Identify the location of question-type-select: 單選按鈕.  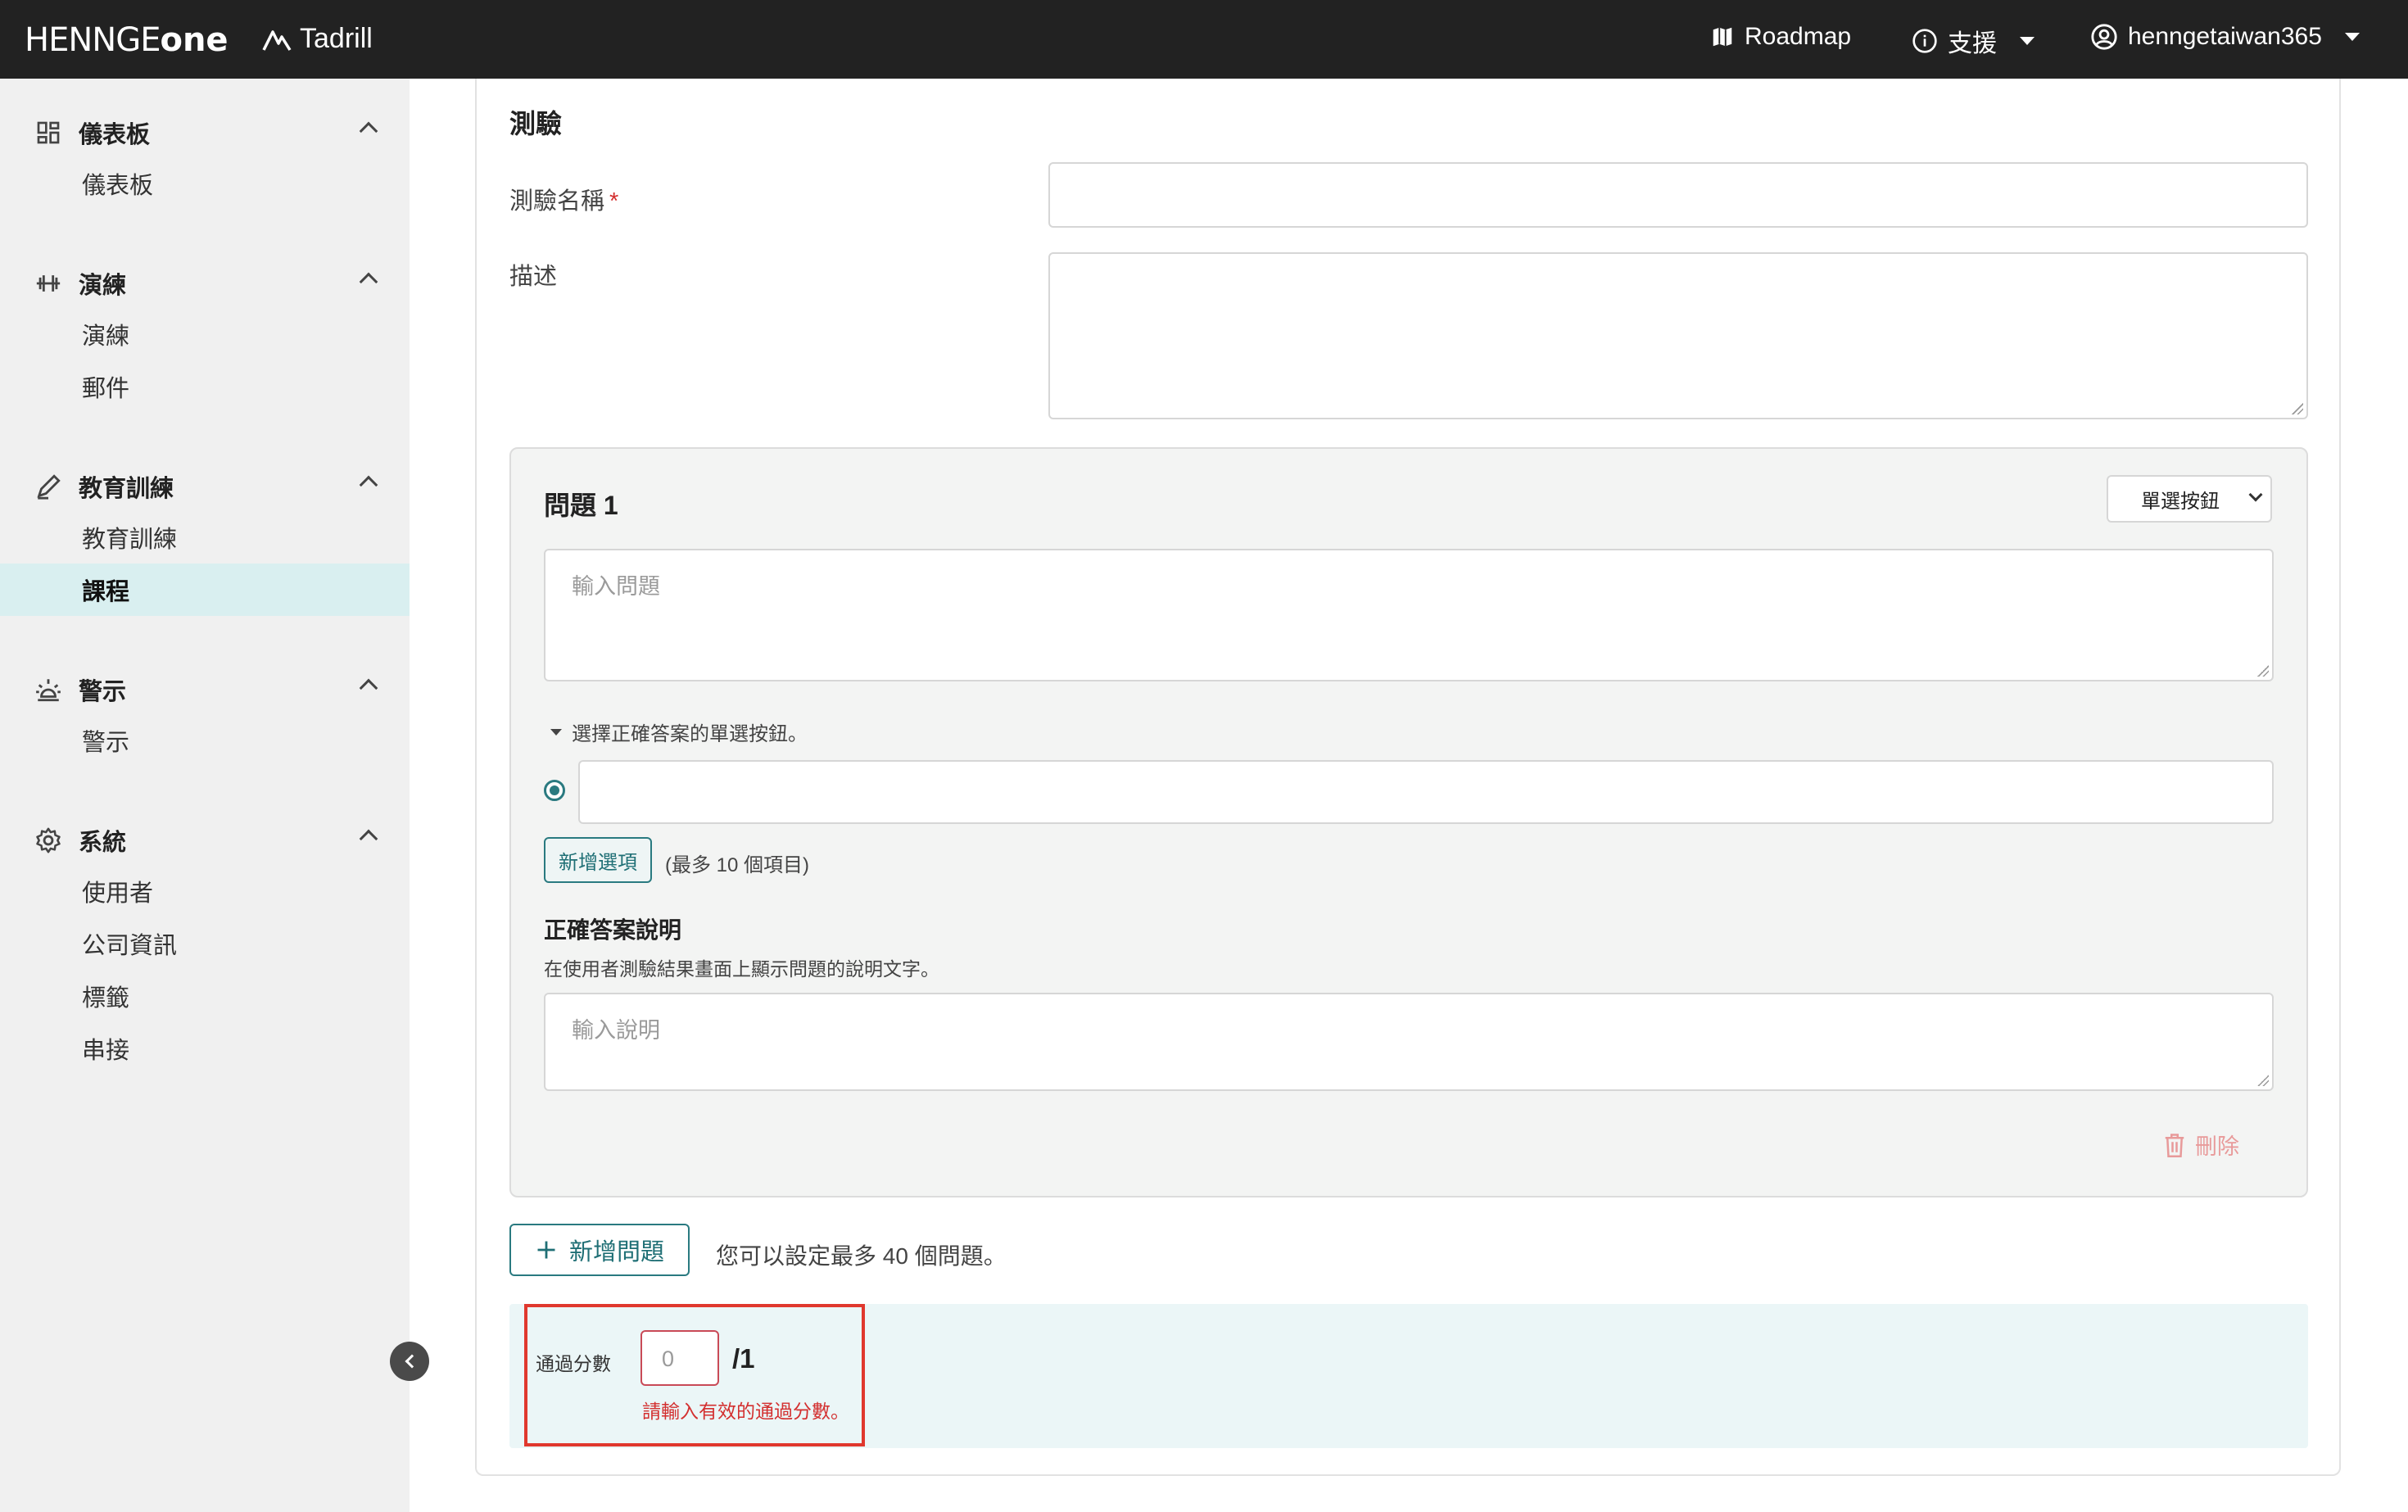
(2189, 499).